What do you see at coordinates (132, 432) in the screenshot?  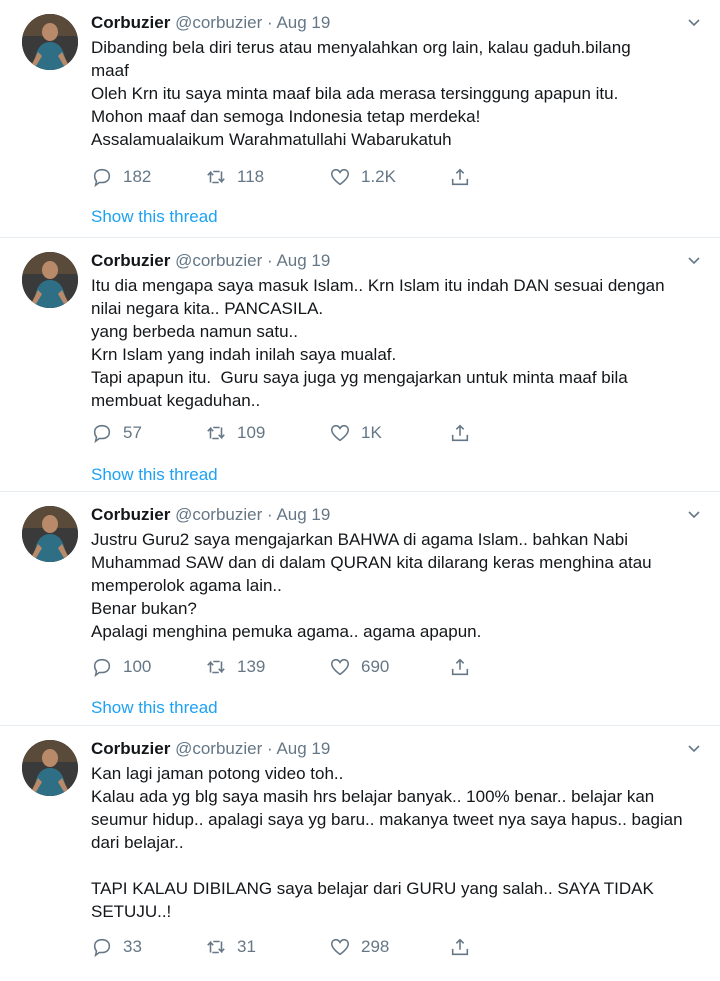 I see `reply-count: 57` at bounding box center [132, 432].